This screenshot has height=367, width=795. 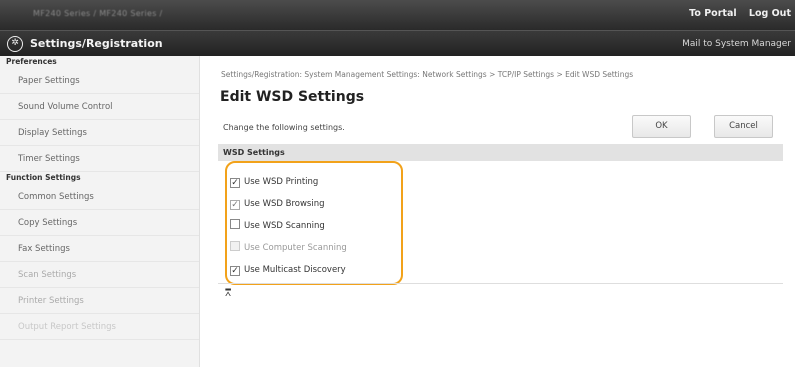 What do you see at coordinates (99, 249) in the screenshot?
I see `sidebar-item-fax-settings: Fax Settings` at bounding box center [99, 249].